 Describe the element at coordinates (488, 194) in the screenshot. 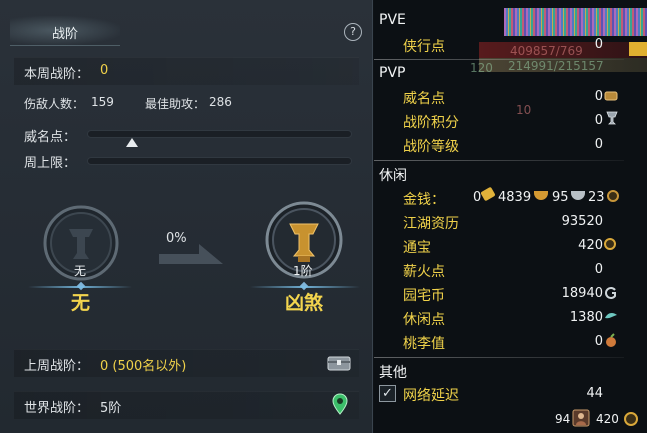

I see `gold-bar-icon` at that location.